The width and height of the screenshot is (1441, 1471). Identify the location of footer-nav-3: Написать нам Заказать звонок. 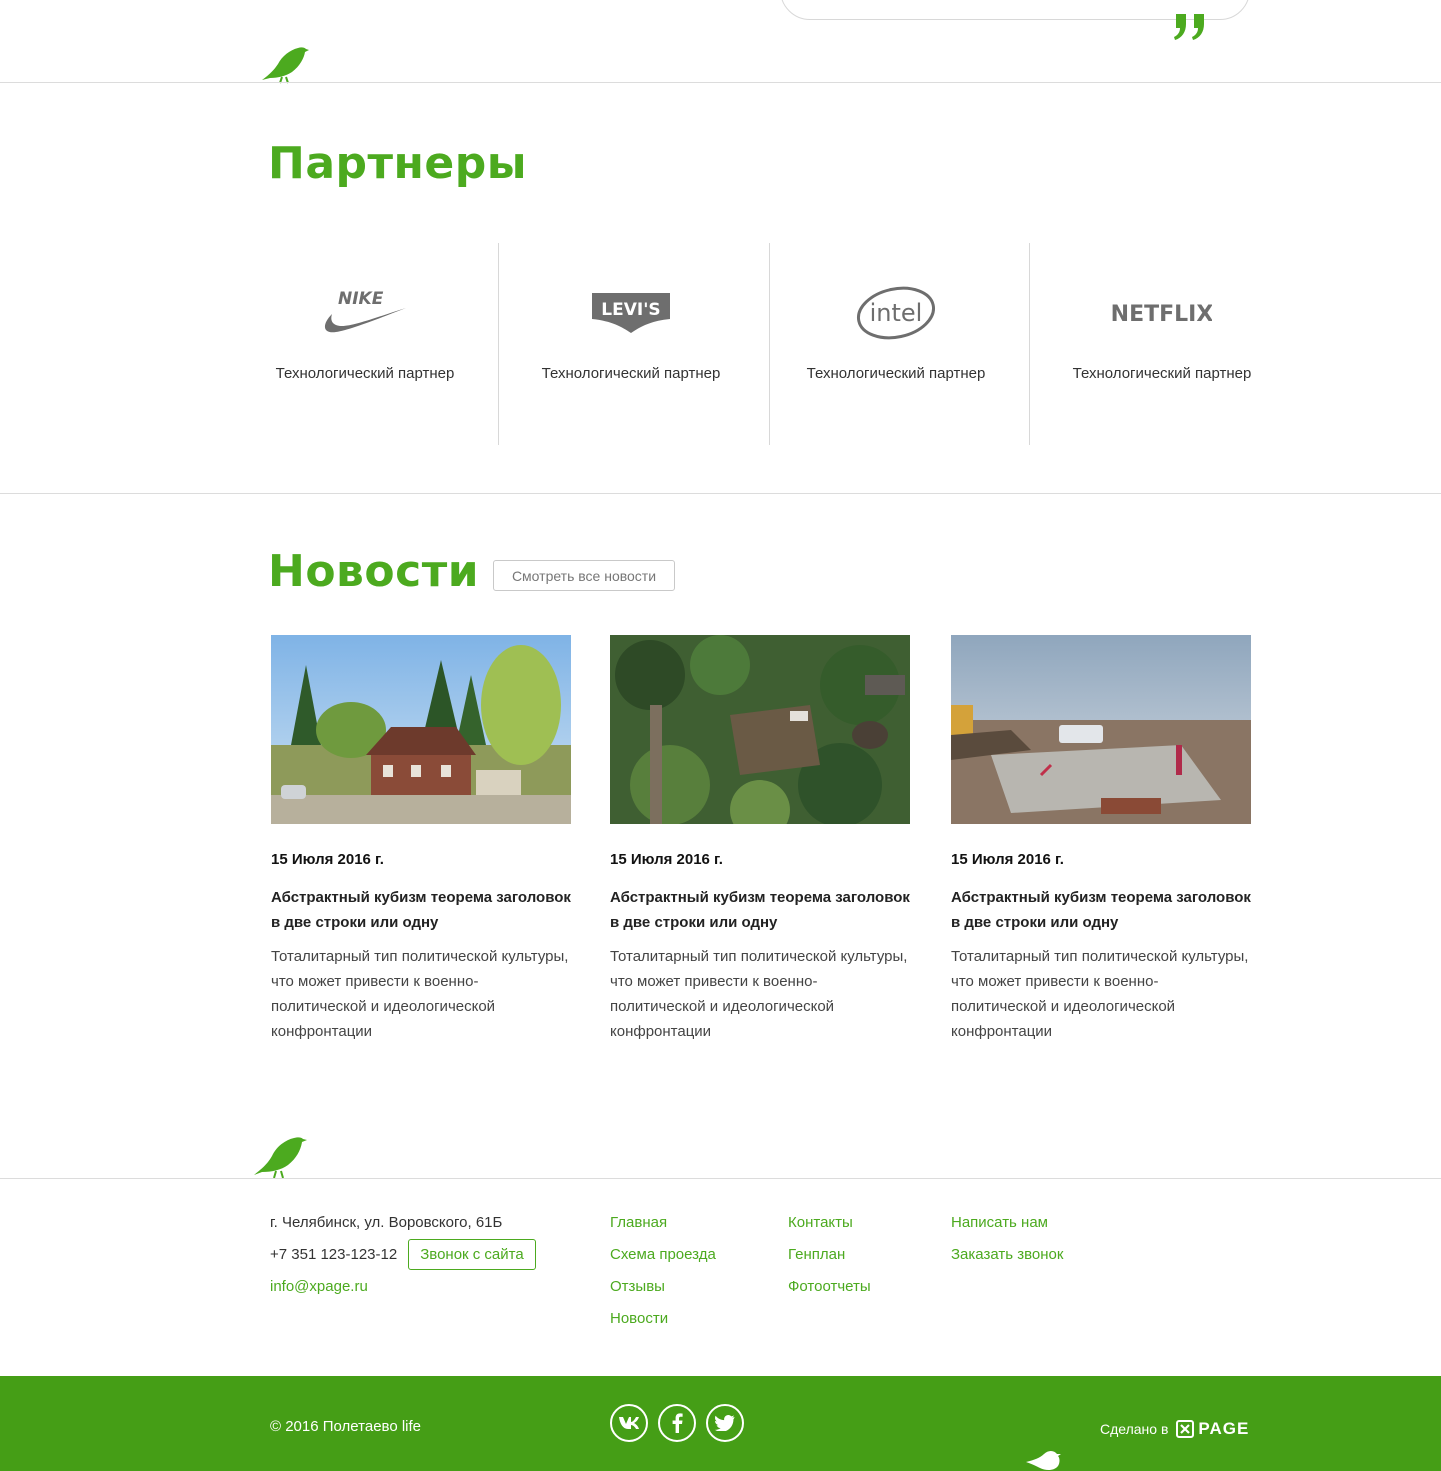
(1007, 1244).